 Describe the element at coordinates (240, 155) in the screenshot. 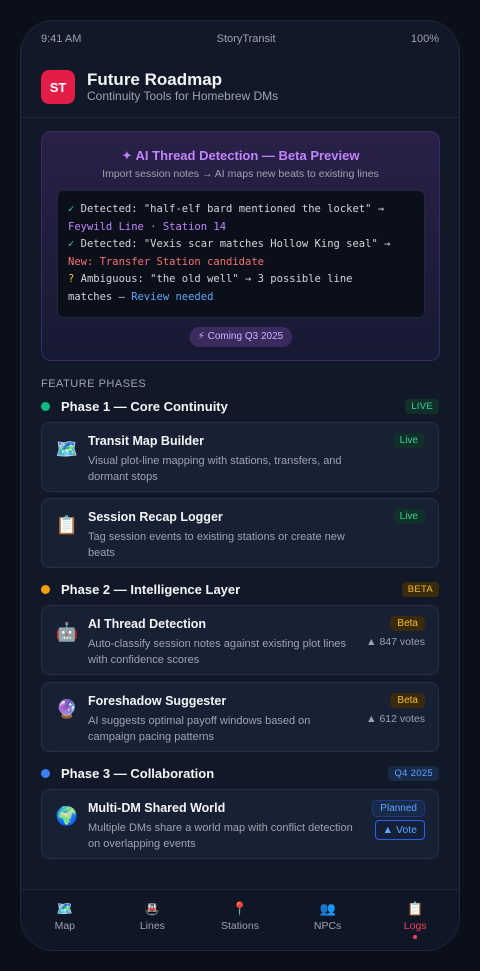

I see `ai-preview-title: ✦ AI Thread Detection — Beta Preview` at that location.